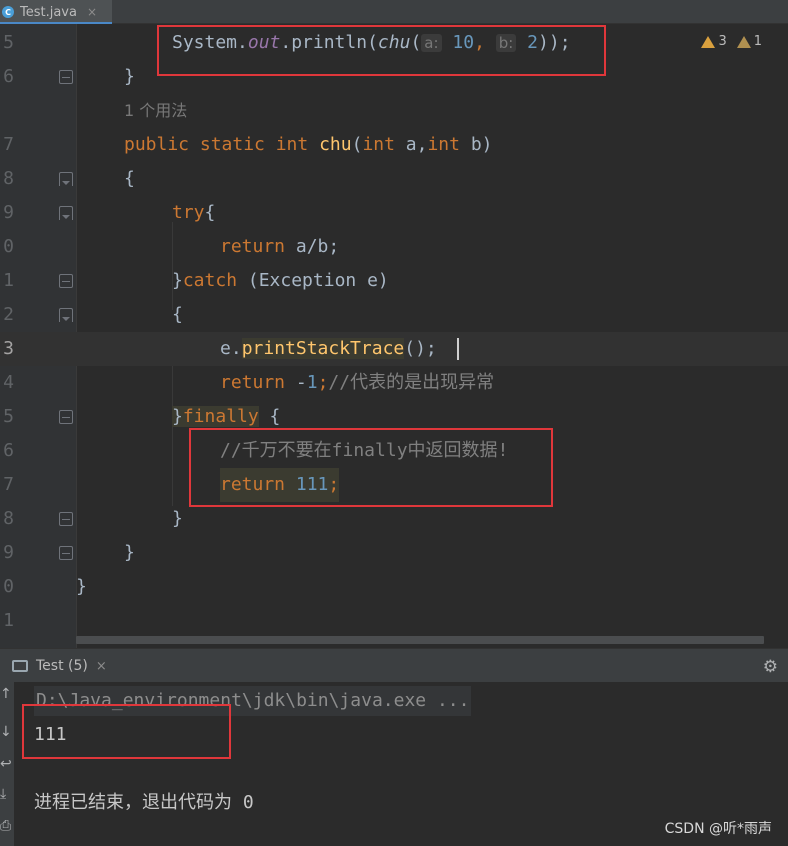 Image resolution: width=788 pixels, height=846 pixels. What do you see at coordinates (394, 247) in the screenshot?
I see `code-line: 0 return a/b;` at bounding box center [394, 247].